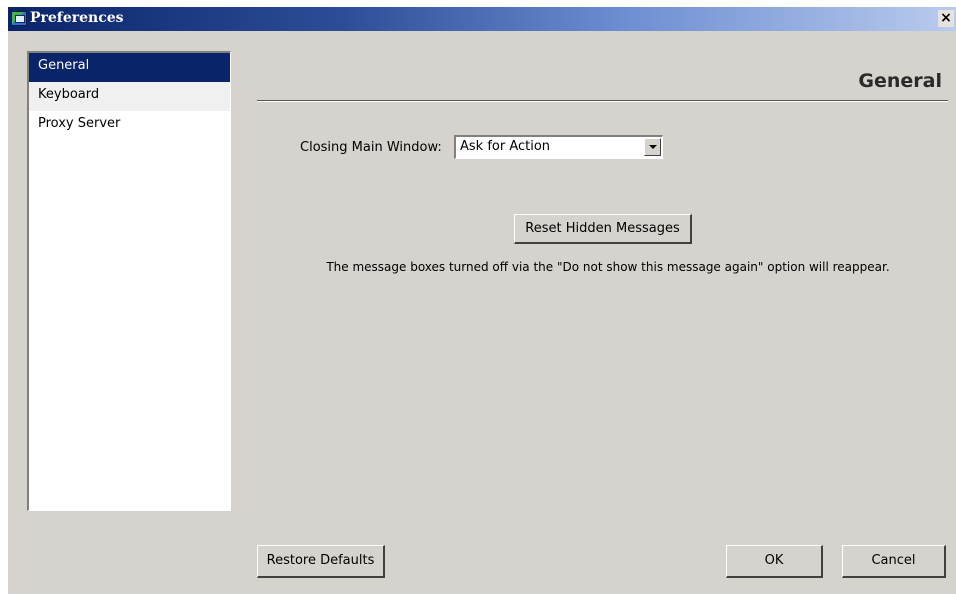 The image size is (956, 594). I want to click on sidebar-item-label: Keyboard, so click(69, 94).